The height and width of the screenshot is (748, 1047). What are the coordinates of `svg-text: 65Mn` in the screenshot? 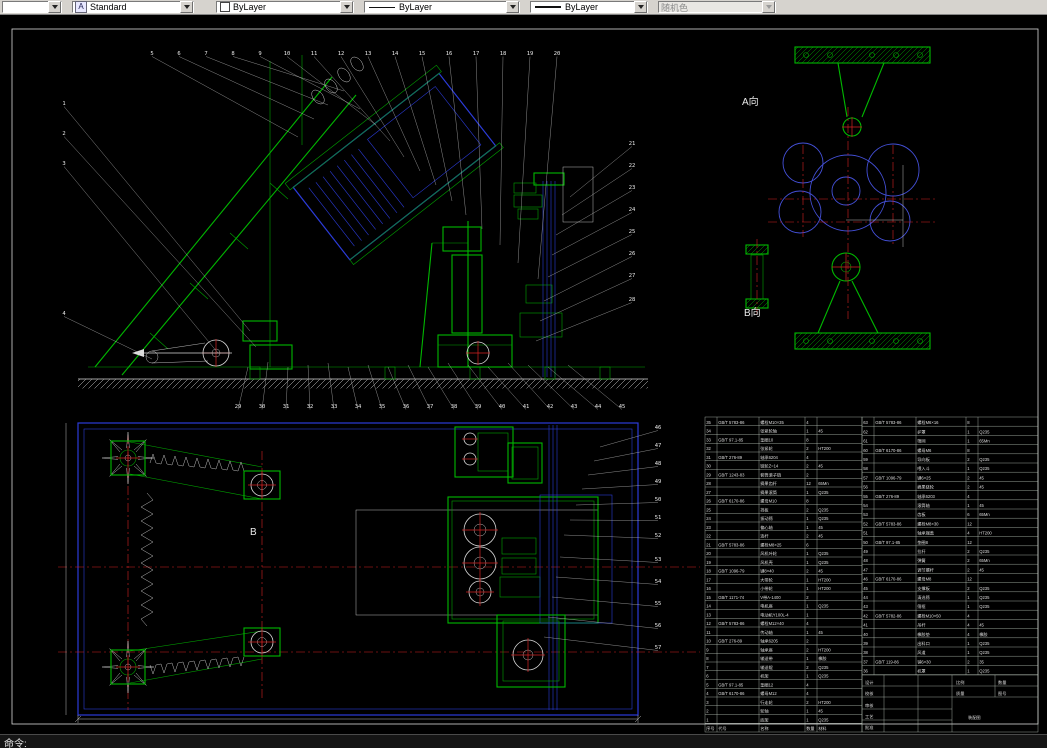 It's located at (984, 441).